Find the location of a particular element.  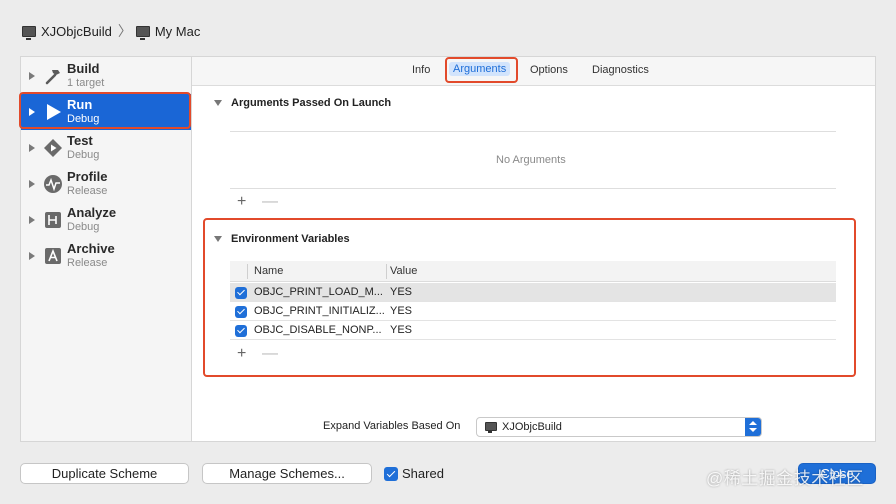

diamond-play-icon is located at coordinates (53, 148).